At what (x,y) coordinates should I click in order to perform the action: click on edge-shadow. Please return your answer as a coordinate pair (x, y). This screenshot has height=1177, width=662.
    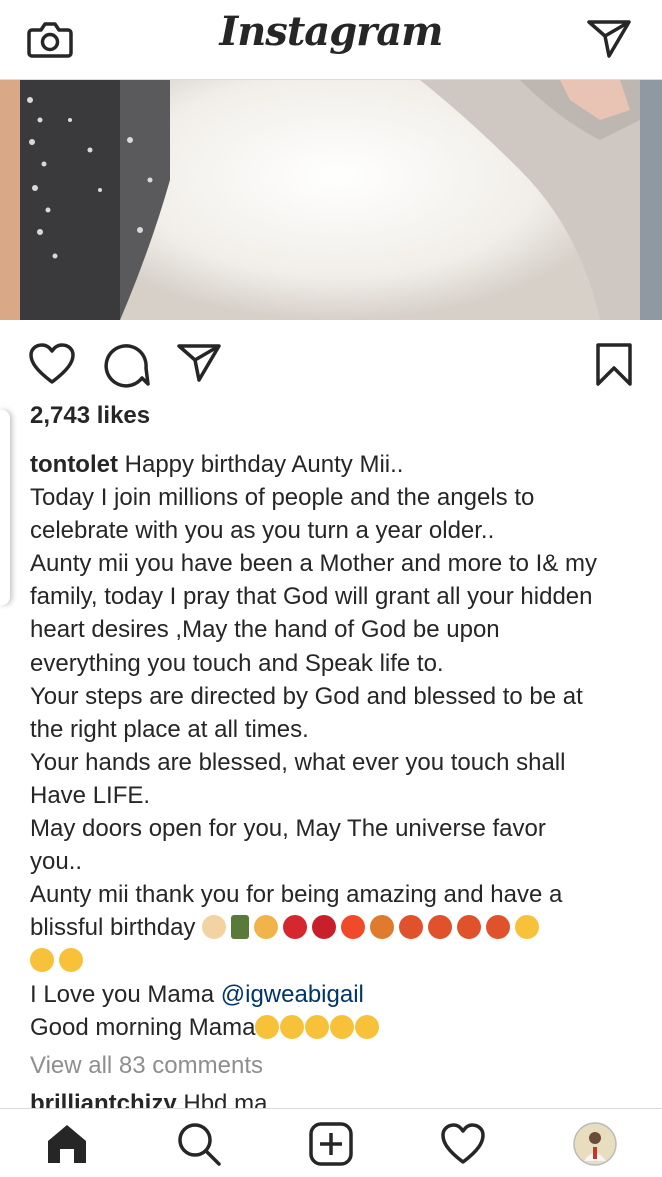
    Looking at the image, I should click on (5, 507).